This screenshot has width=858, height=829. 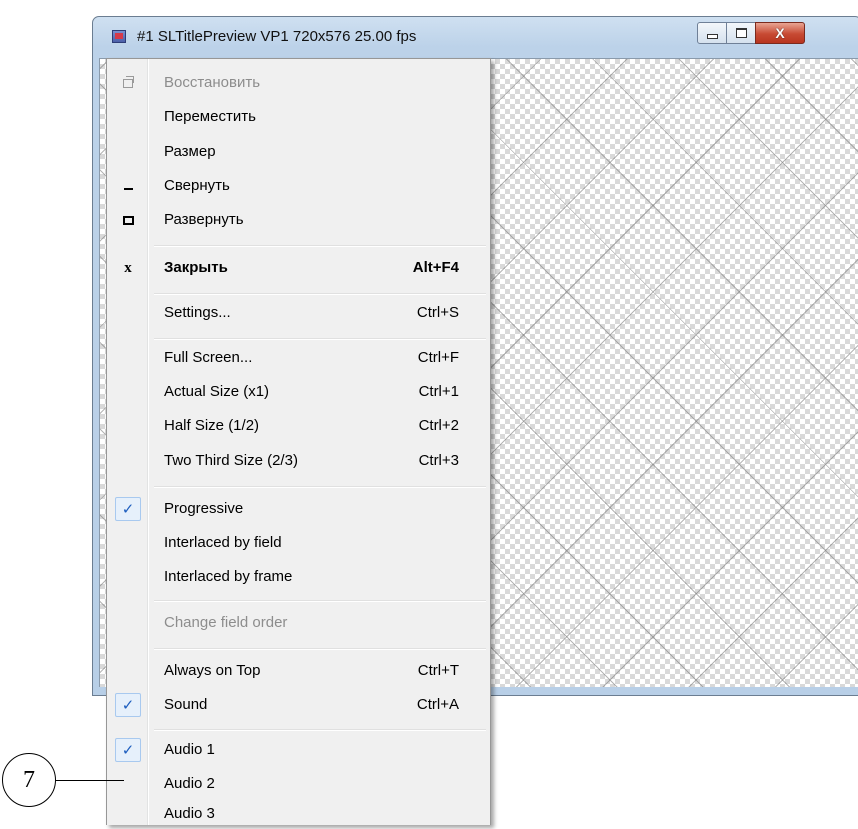 What do you see at coordinates (196, 267) in the screenshot?
I see `menu-item-label: Закрыть` at bounding box center [196, 267].